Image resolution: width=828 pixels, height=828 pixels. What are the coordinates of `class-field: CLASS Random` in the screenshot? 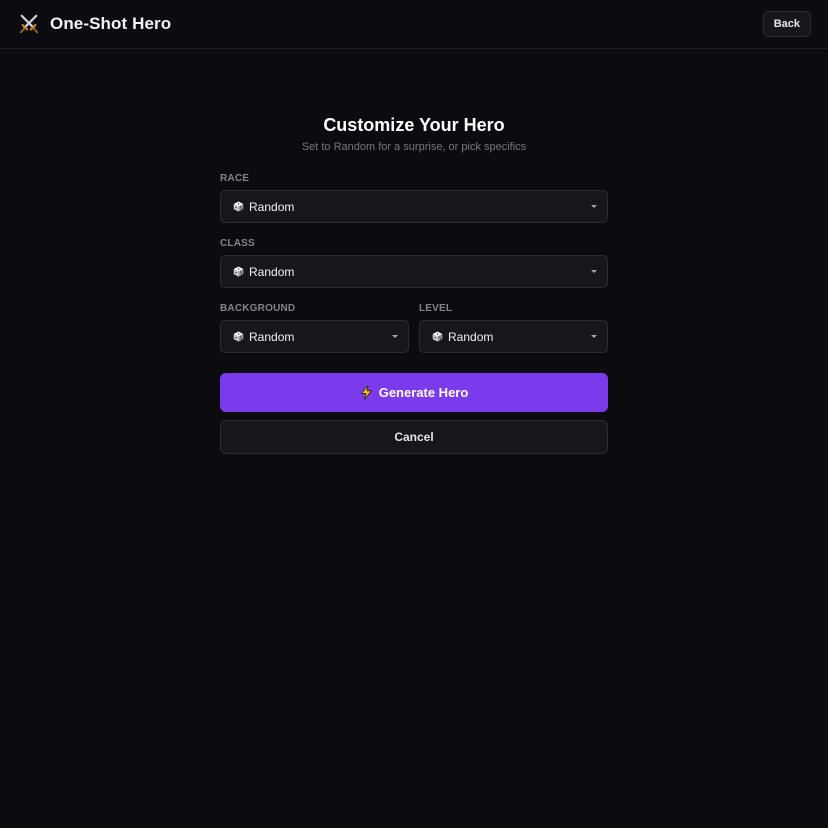 It's located at (414, 263).